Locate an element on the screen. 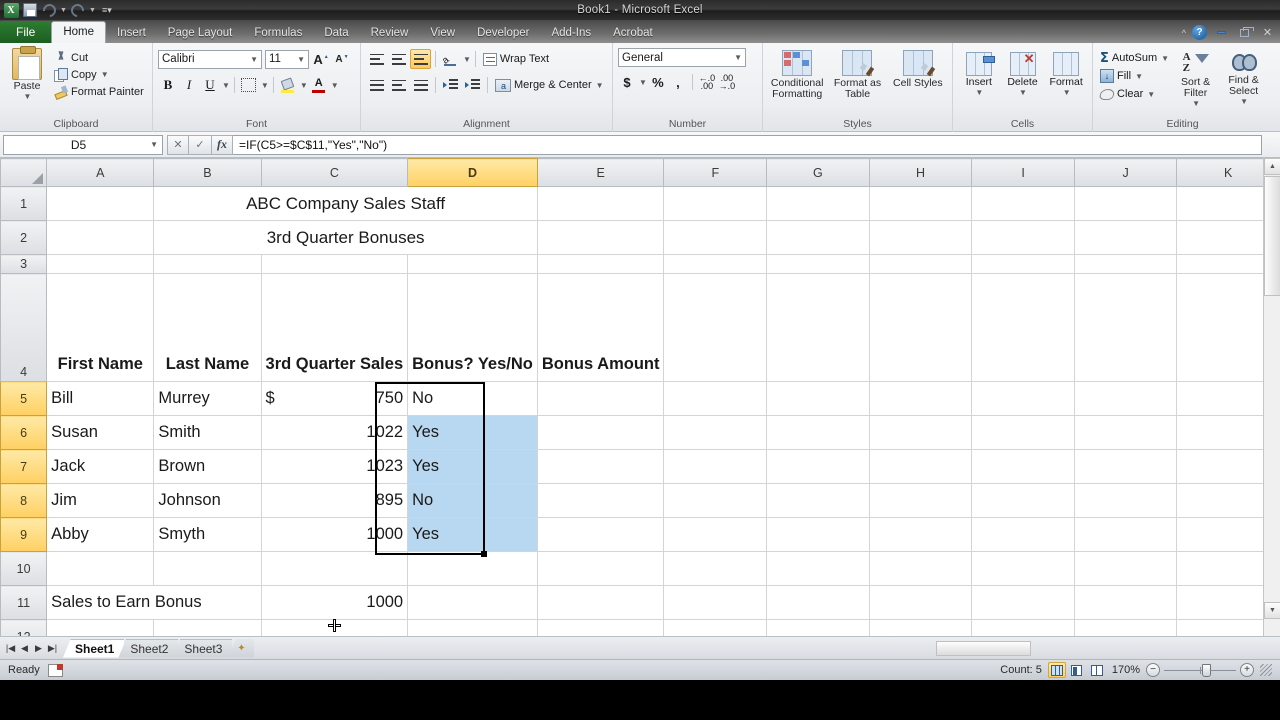  help-icon: ? is located at coordinates (1199, 32).